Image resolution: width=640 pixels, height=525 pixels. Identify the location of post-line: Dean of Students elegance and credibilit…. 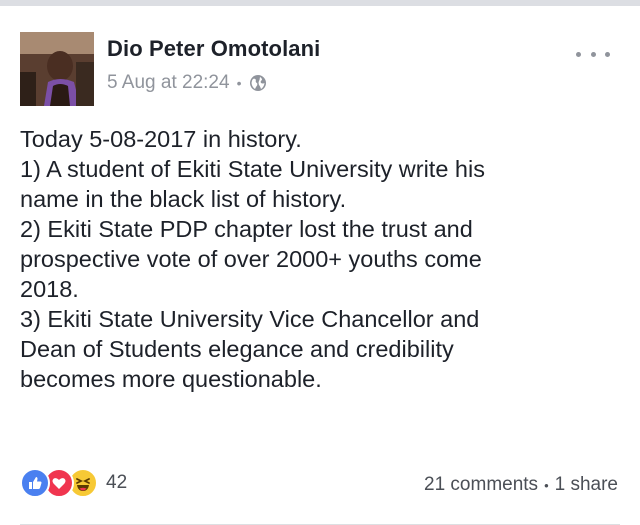
(237, 349).